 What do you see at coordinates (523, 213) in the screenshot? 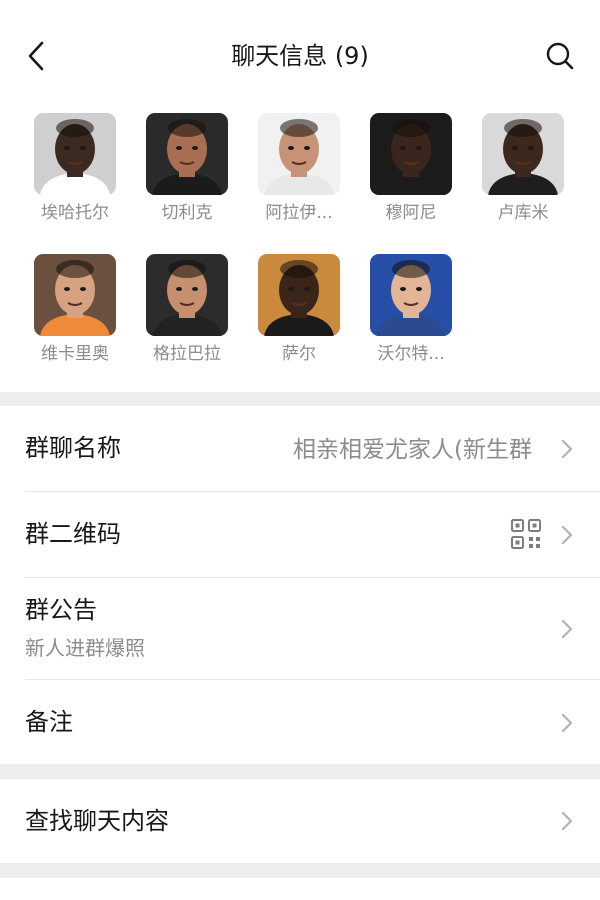
I see `member-name: 卢库米` at bounding box center [523, 213].